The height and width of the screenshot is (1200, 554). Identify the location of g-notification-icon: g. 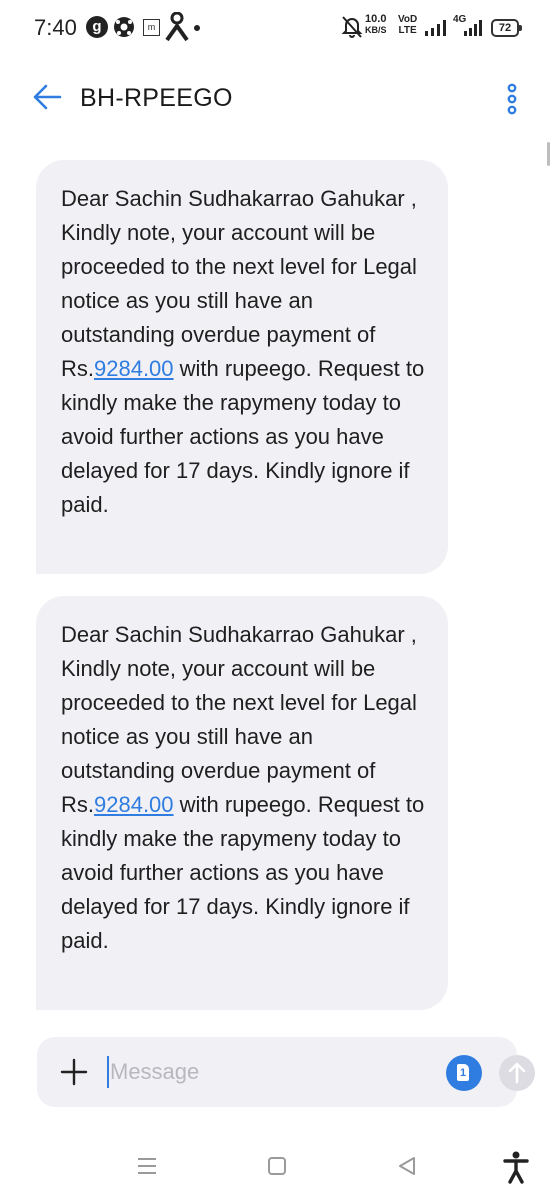
(97, 27).